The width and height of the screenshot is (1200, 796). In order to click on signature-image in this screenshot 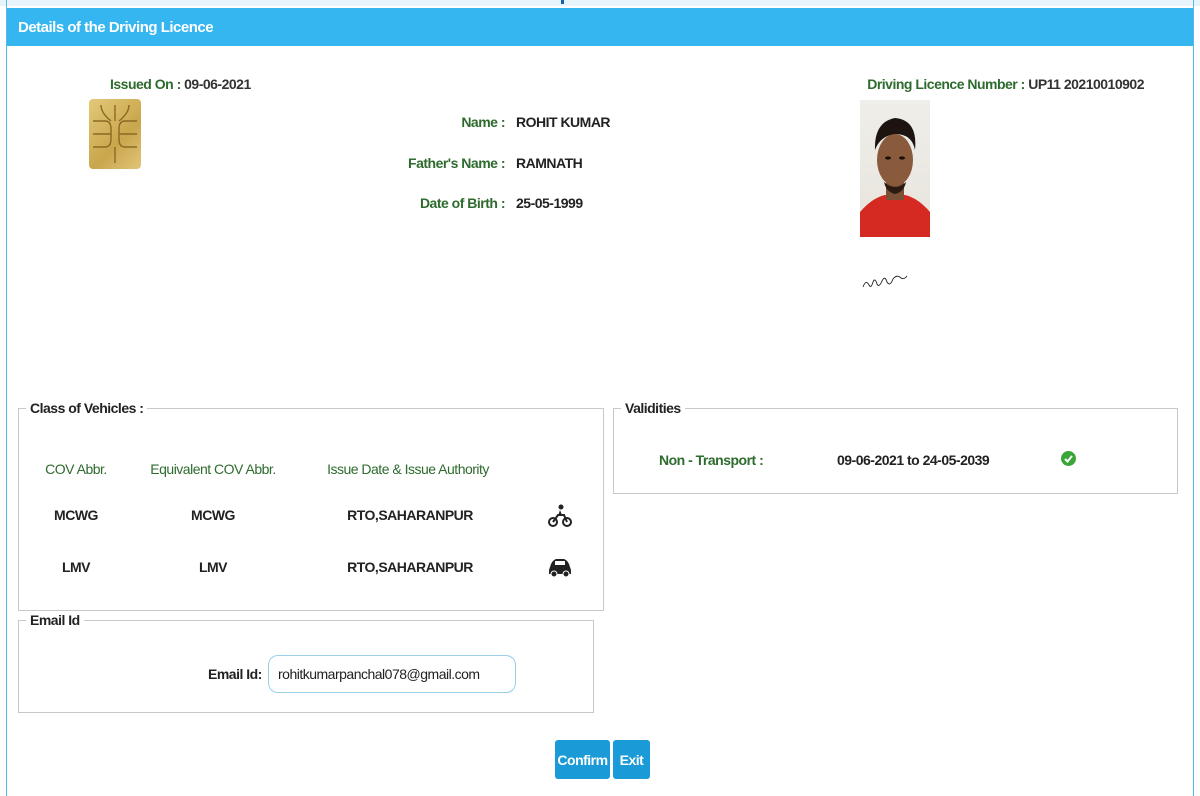, I will do `click(885, 281)`.